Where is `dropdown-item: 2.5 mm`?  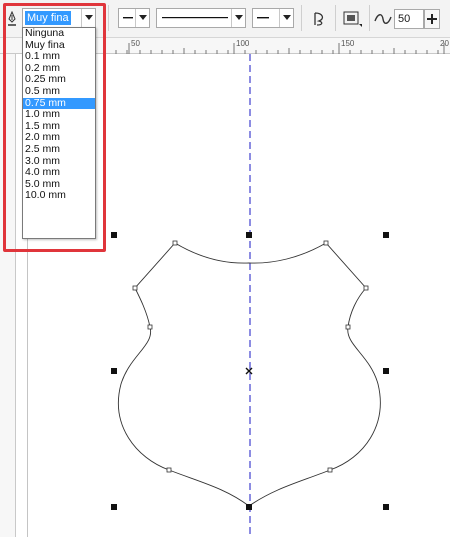
dropdown-item: 2.5 mm is located at coordinates (59, 149).